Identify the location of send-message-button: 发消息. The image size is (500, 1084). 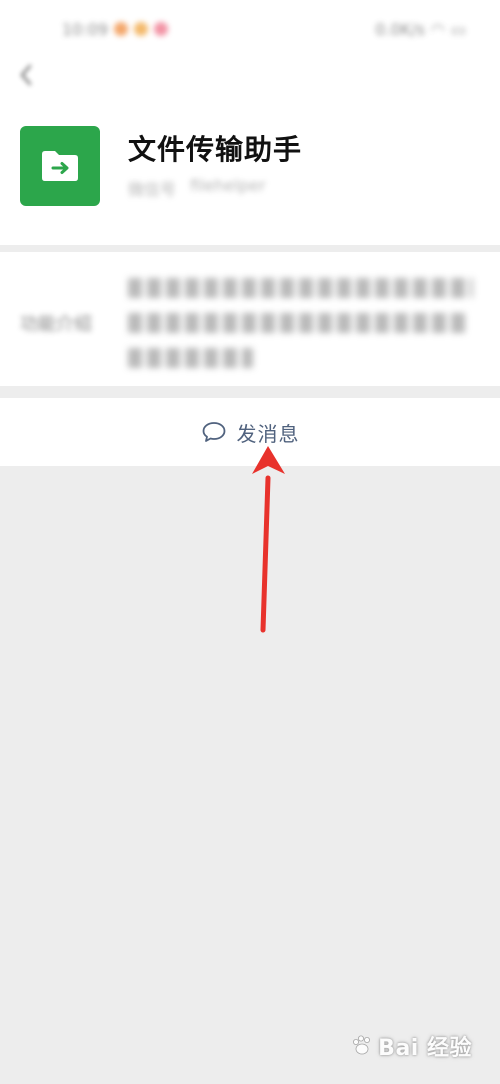
(250, 432).